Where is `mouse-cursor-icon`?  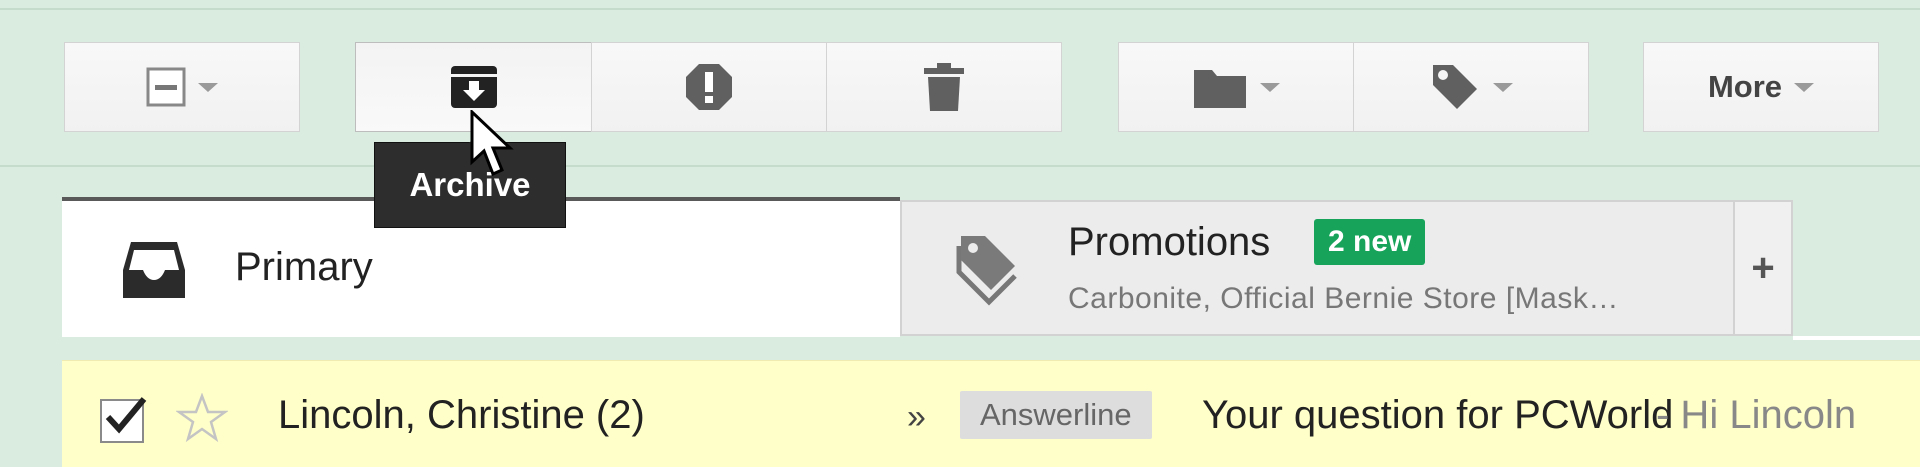
mouse-cursor-icon is located at coordinates (492, 143).